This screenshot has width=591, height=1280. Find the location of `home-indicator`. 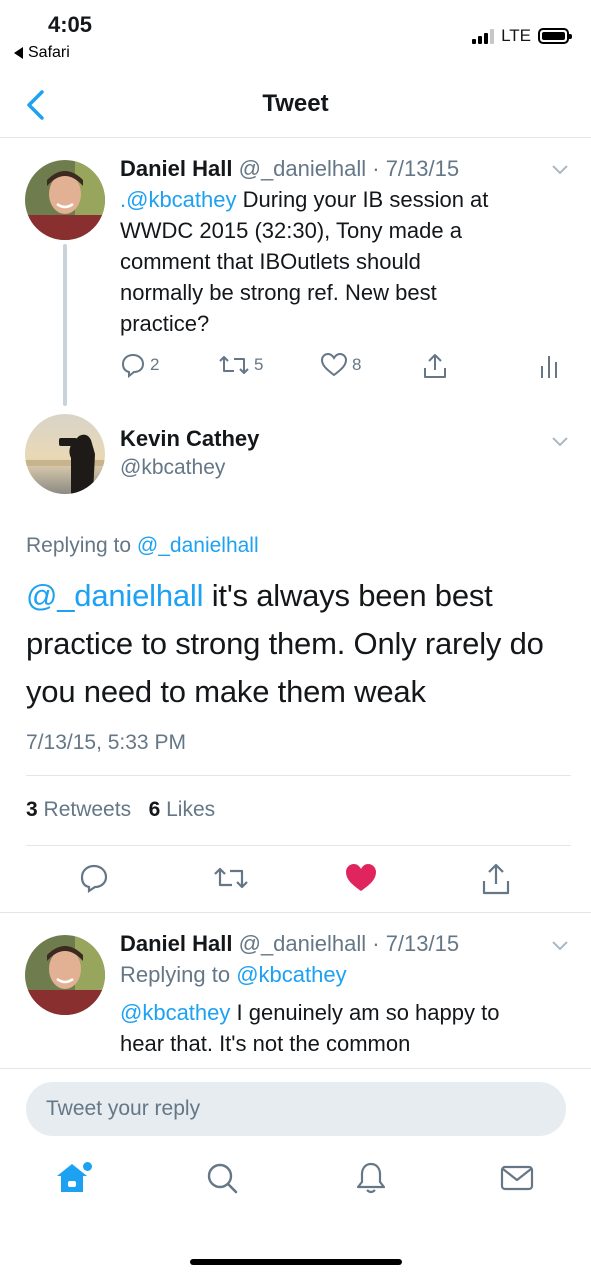

home-indicator is located at coordinates (296, 1262).